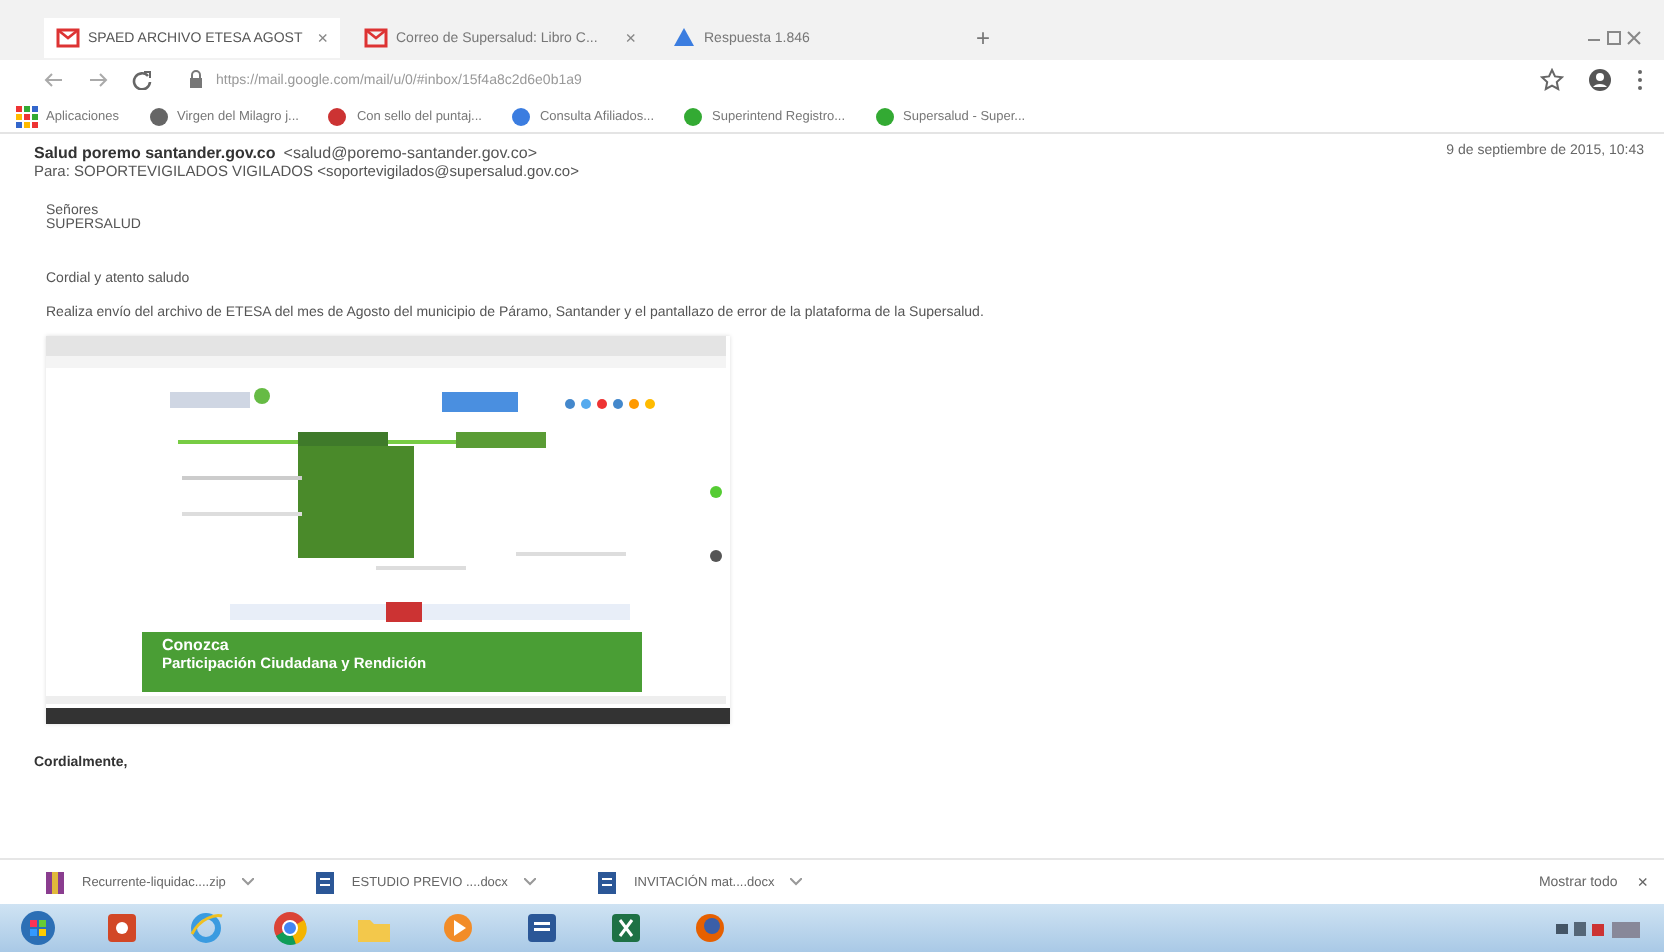 The image size is (1664, 952). I want to click on lock-icon, so click(196, 80).